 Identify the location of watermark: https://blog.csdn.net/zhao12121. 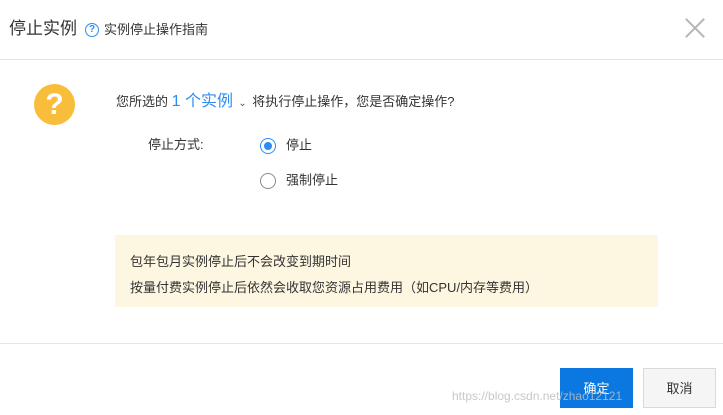
(537, 396).